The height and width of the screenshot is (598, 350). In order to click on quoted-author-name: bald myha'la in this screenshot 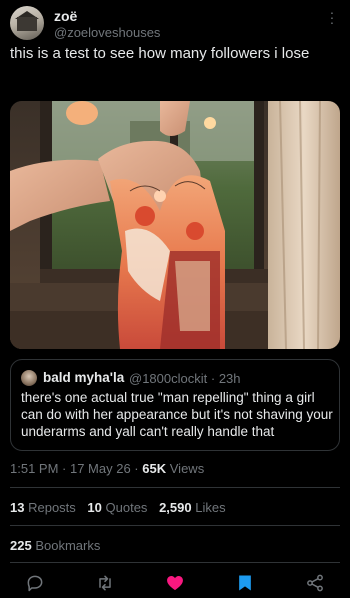, I will do `click(84, 377)`.